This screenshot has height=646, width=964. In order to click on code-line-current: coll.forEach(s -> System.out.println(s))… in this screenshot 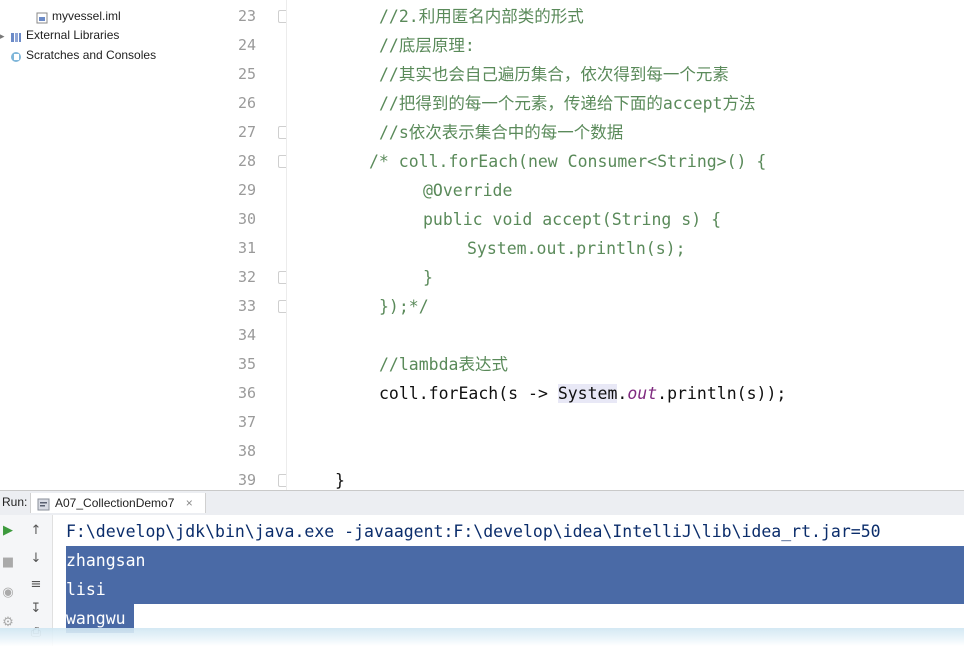, I will do `click(671, 393)`.